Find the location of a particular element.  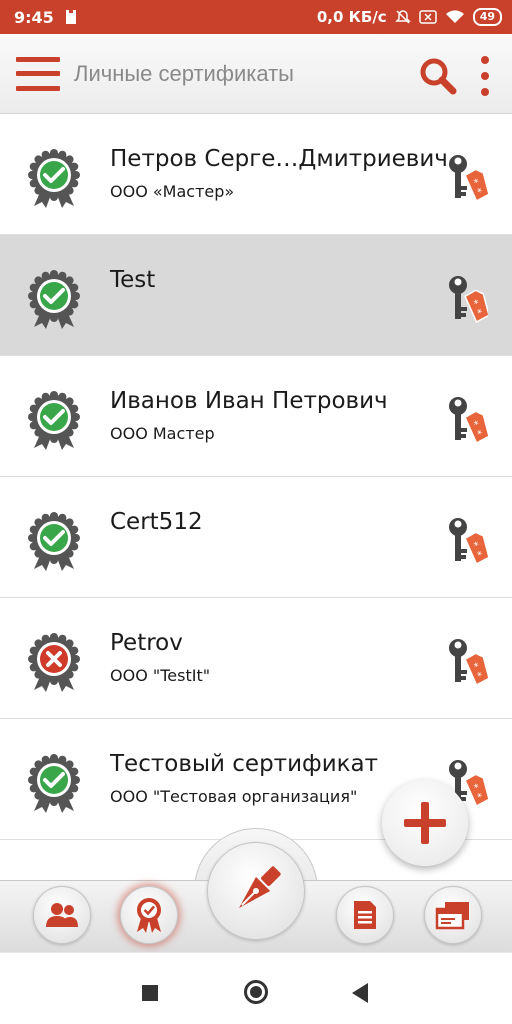

certificate-badge-icon is located at coordinates (149, 915).